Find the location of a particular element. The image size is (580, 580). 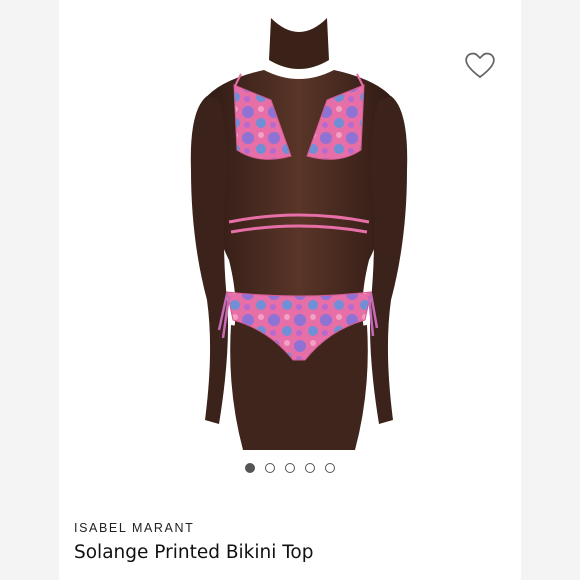

carousel-pagination is located at coordinates (290, 470).